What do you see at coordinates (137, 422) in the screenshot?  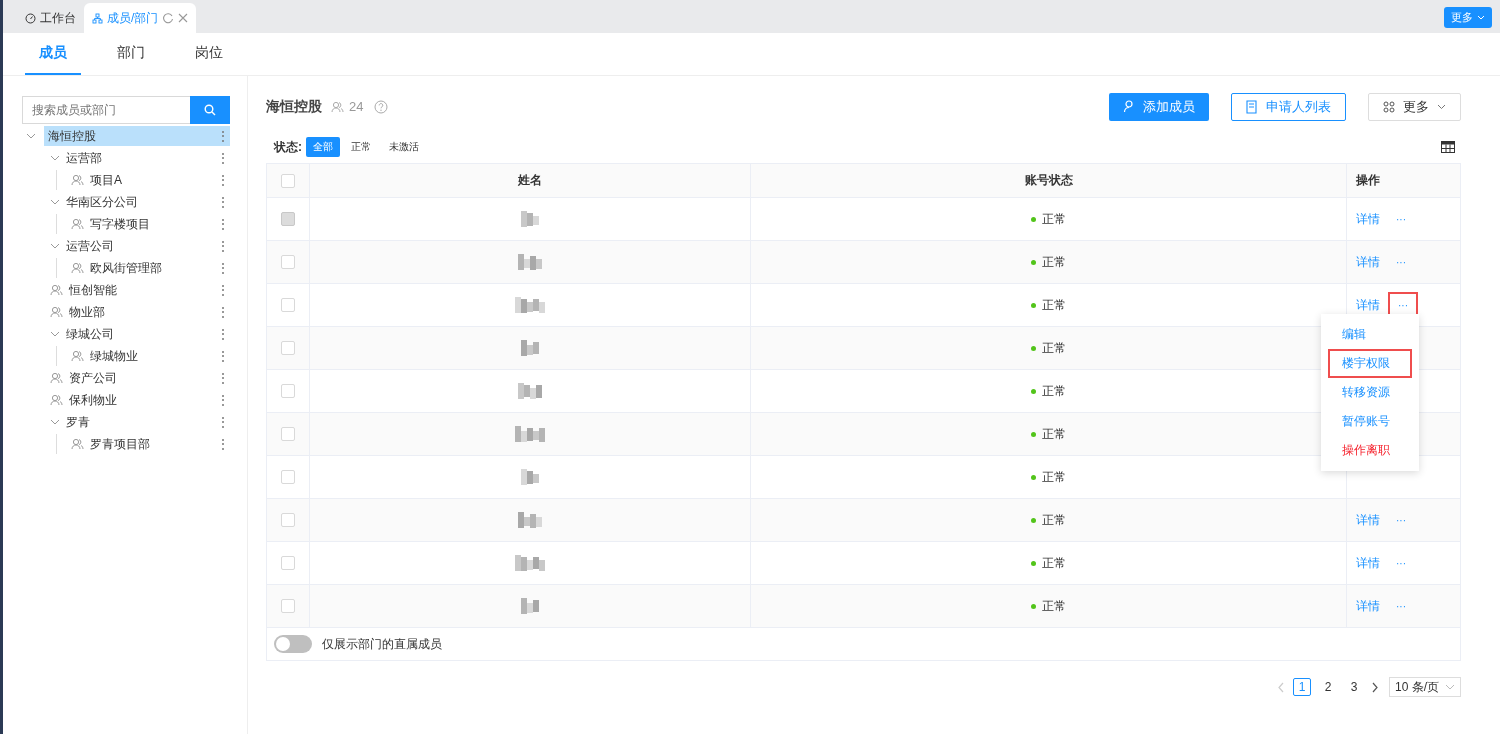 I see `tree-item: 罗青` at bounding box center [137, 422].